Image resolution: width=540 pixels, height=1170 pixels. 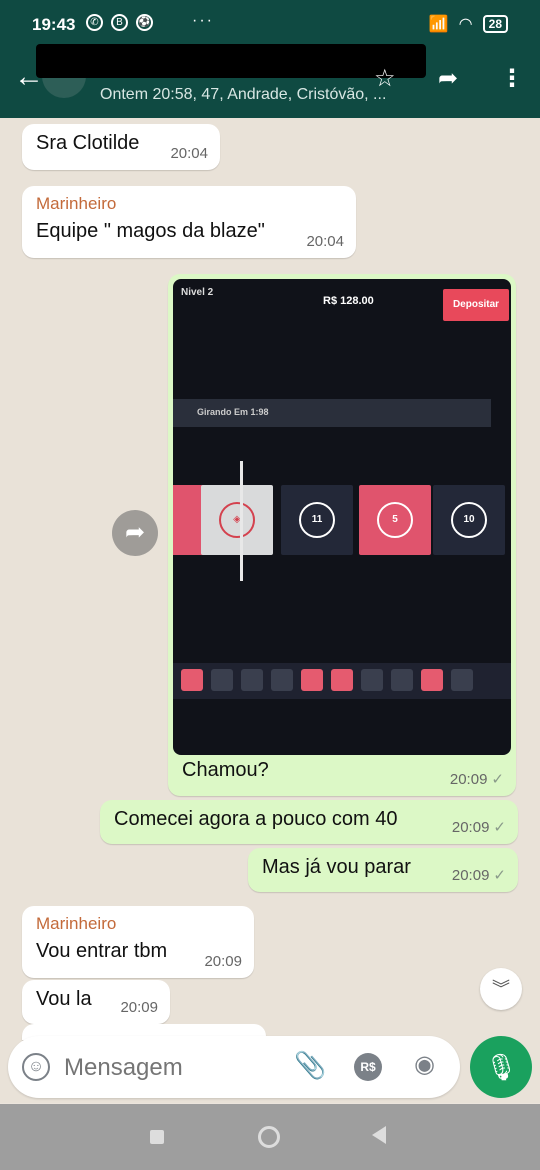 What do you see at coordinates (29, 77) in the screenshot?
I see `back-arrow-icon: ←` at bounding box center [29, 77].